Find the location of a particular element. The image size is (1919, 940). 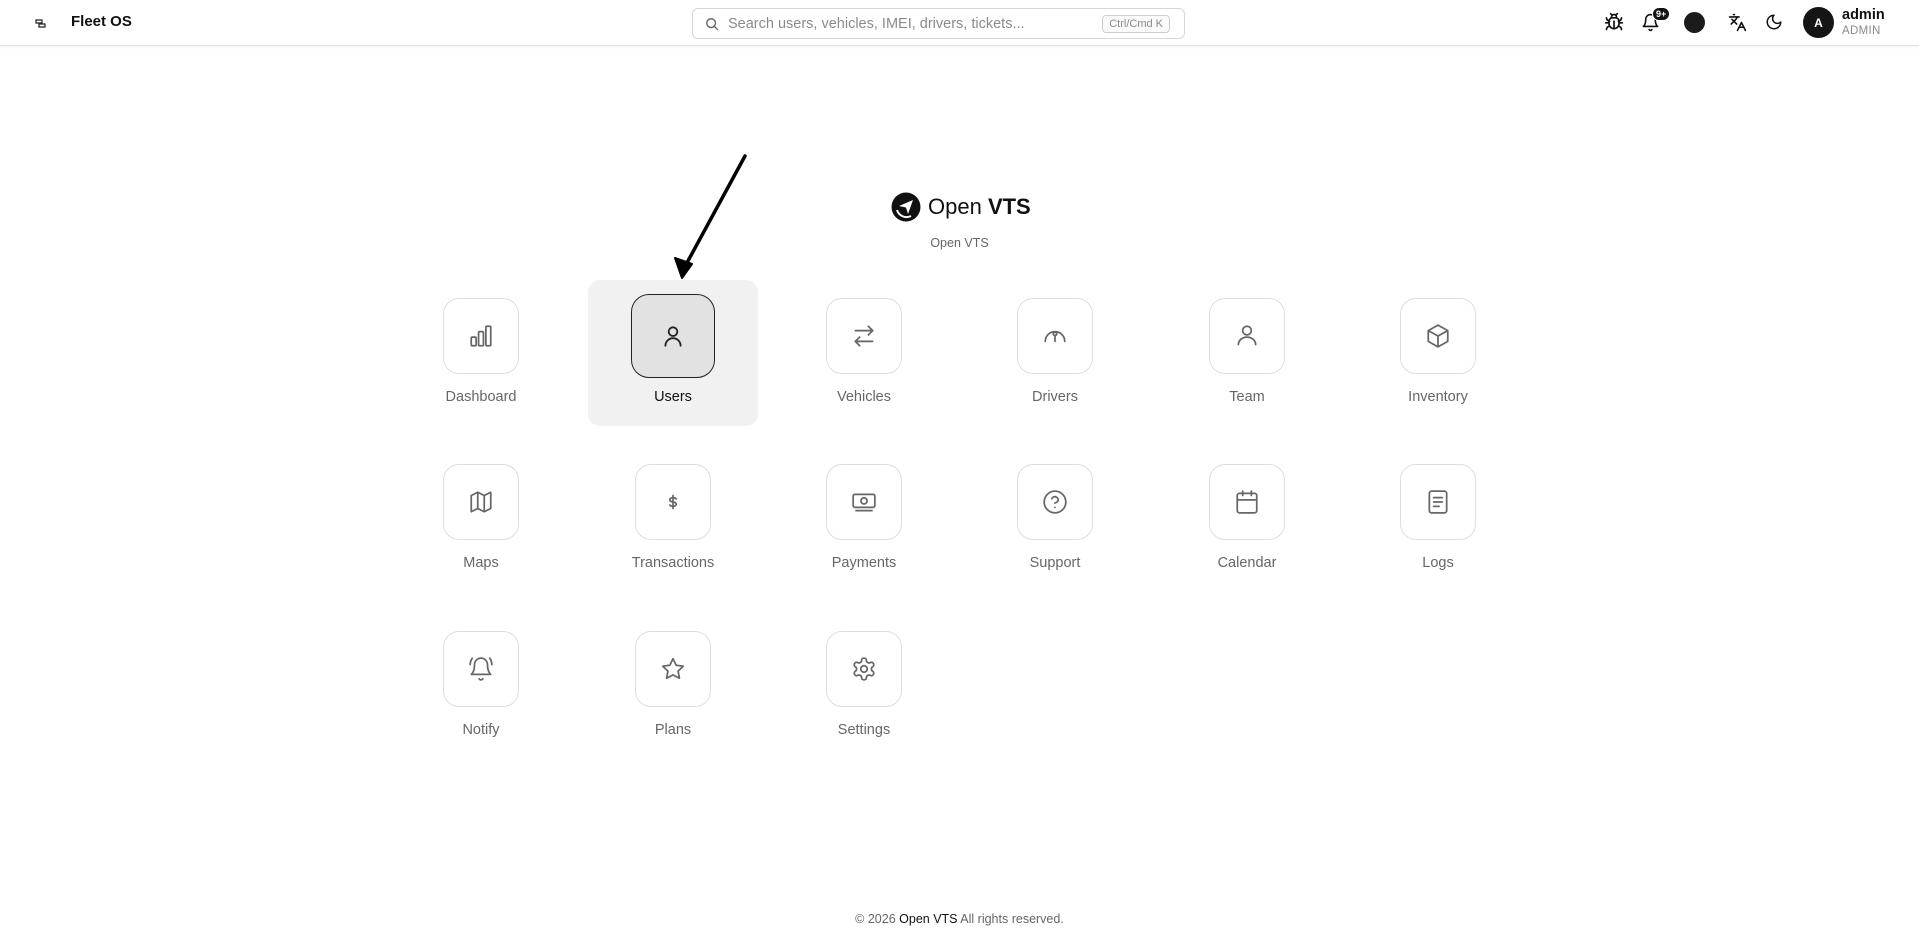

module-tile-support: Support is located at coordinates (1055, 519).